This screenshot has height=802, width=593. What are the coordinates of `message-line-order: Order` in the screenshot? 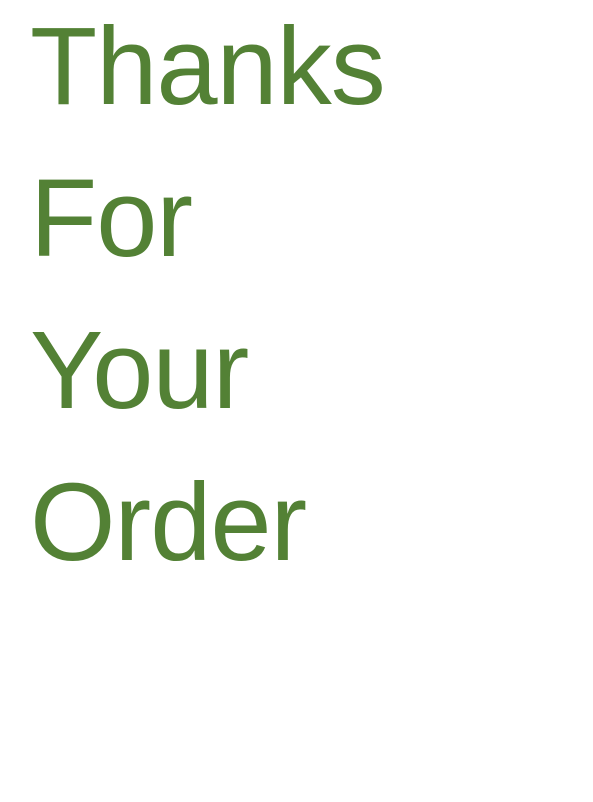 It's located at (168, 522).